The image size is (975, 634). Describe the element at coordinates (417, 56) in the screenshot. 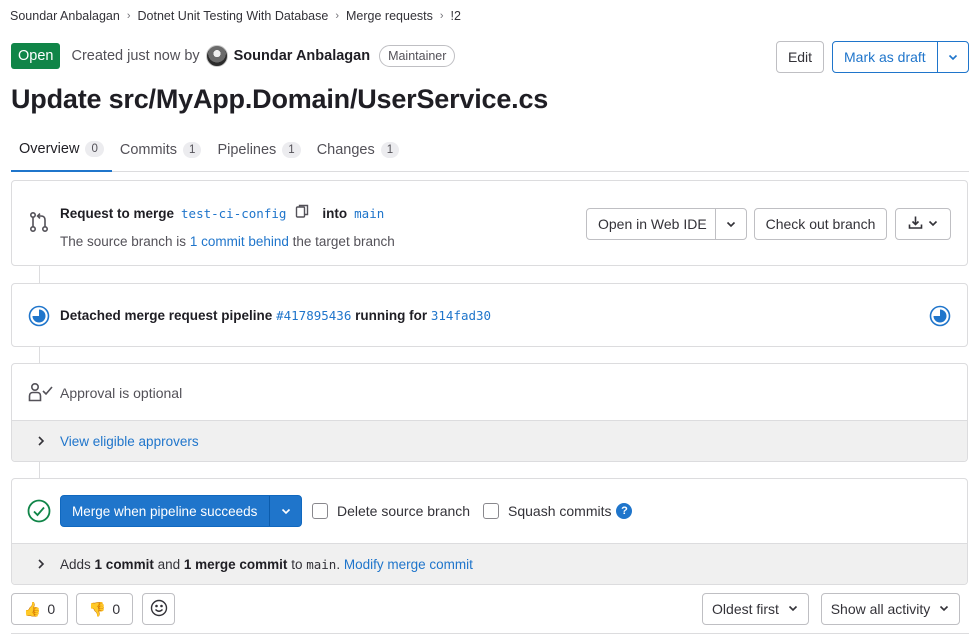

I see `role-badge: Maintainer` at that location.